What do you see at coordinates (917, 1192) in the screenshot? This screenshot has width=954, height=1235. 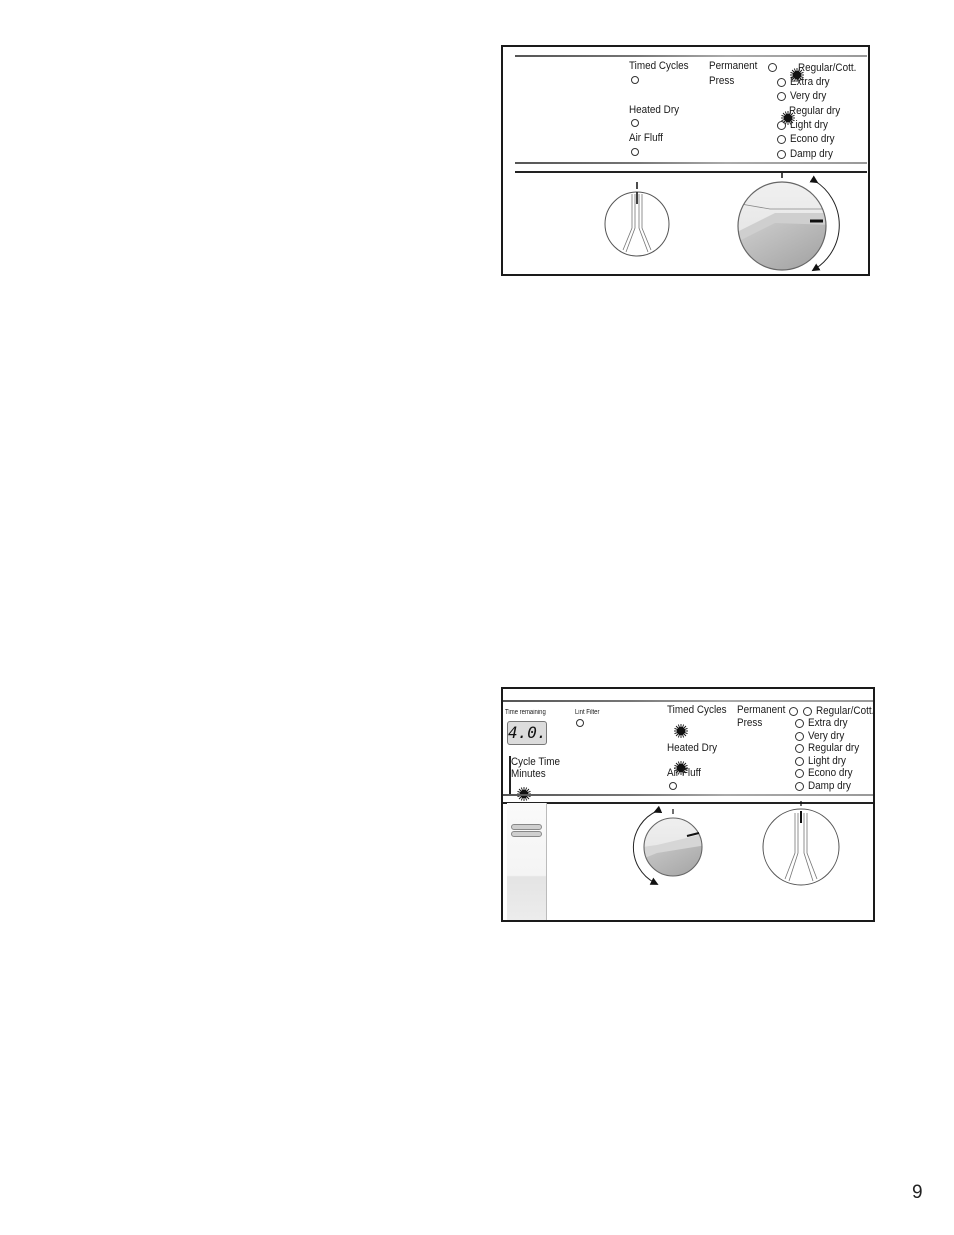 I see `page-number: 9` at bounding box center [917, 1192].